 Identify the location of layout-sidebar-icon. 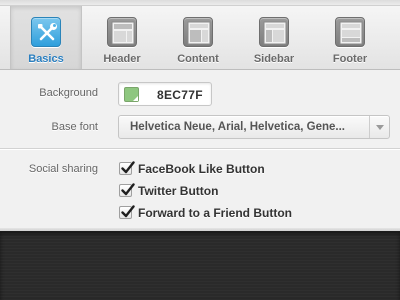
(274, 32).